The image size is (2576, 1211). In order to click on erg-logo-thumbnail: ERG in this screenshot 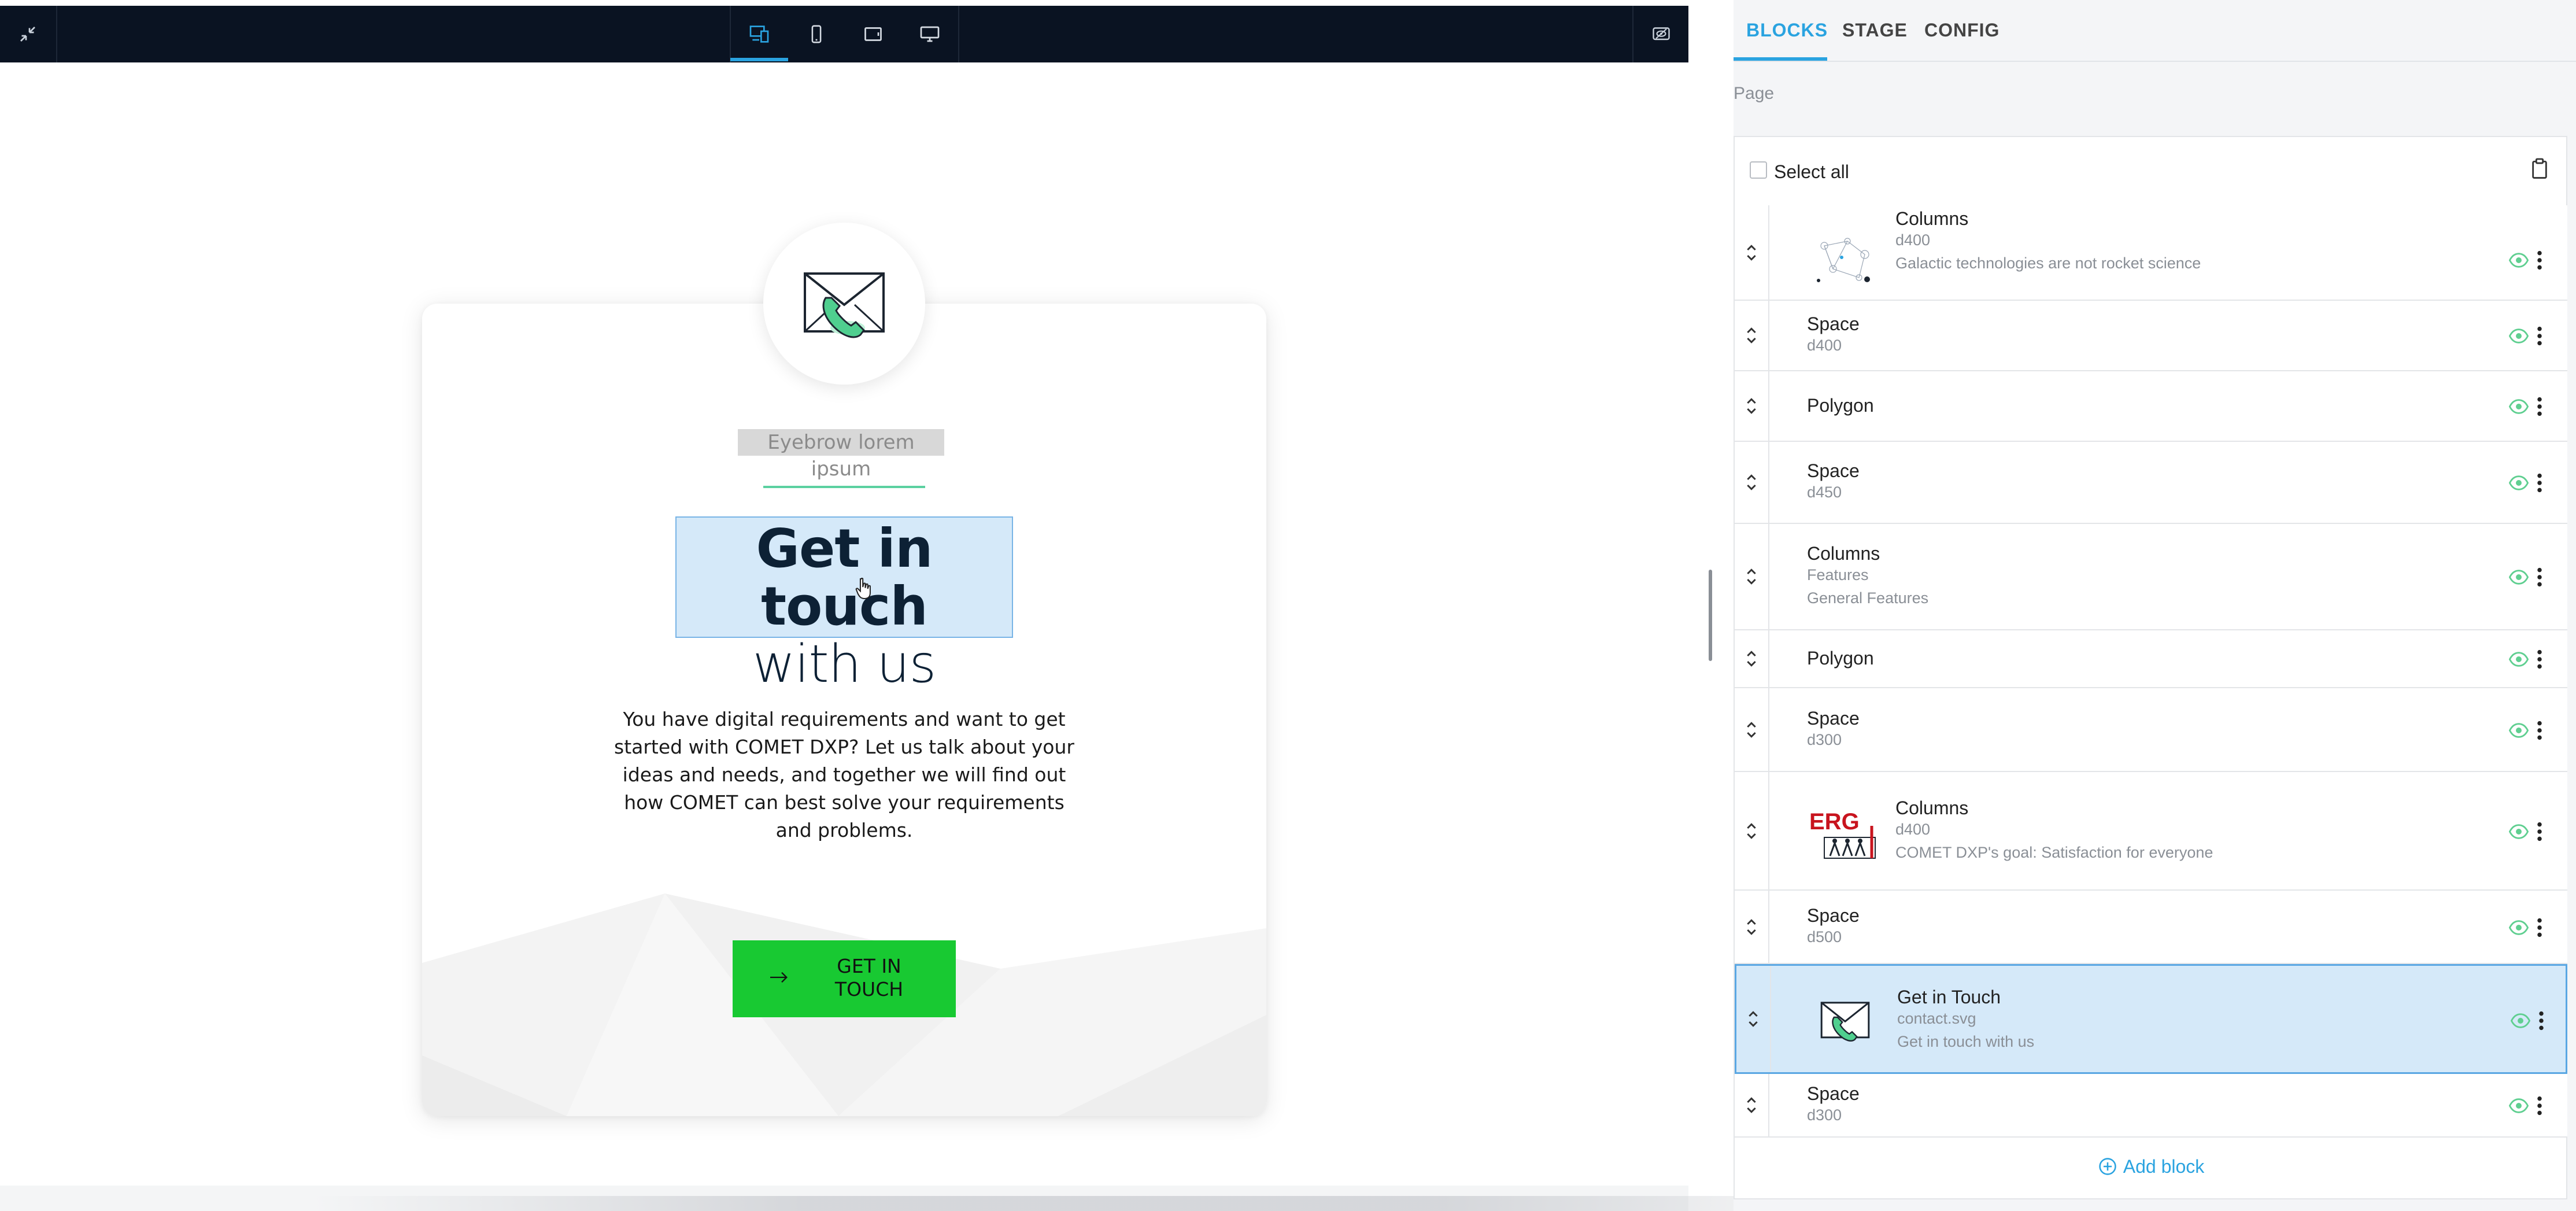, I will do `click(1844, 833)`.